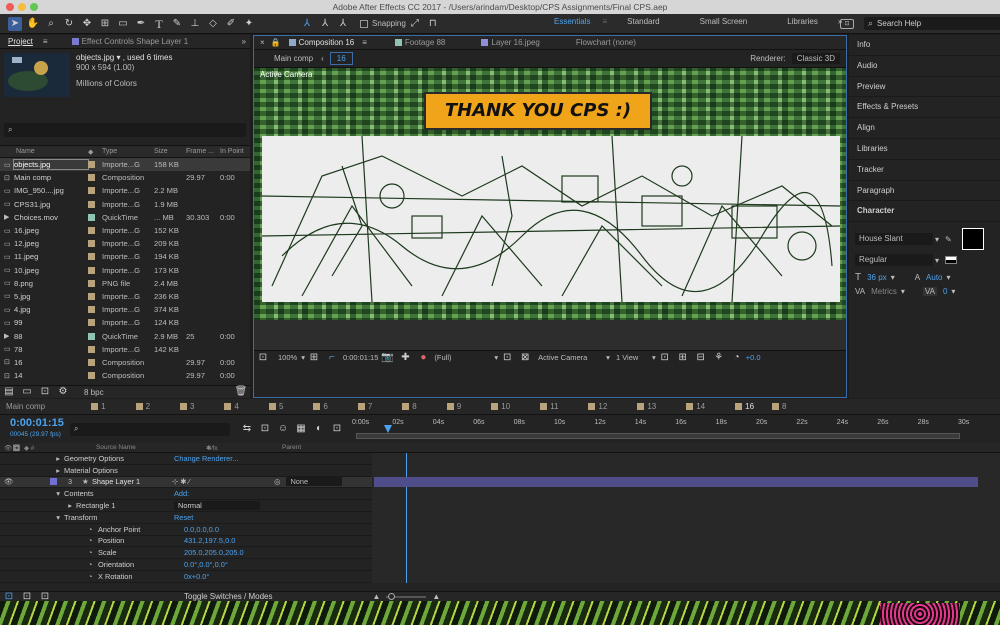  I want to click on project-item: ▭ objects.jpg Importe...G 158 KB, so click(125, 165).